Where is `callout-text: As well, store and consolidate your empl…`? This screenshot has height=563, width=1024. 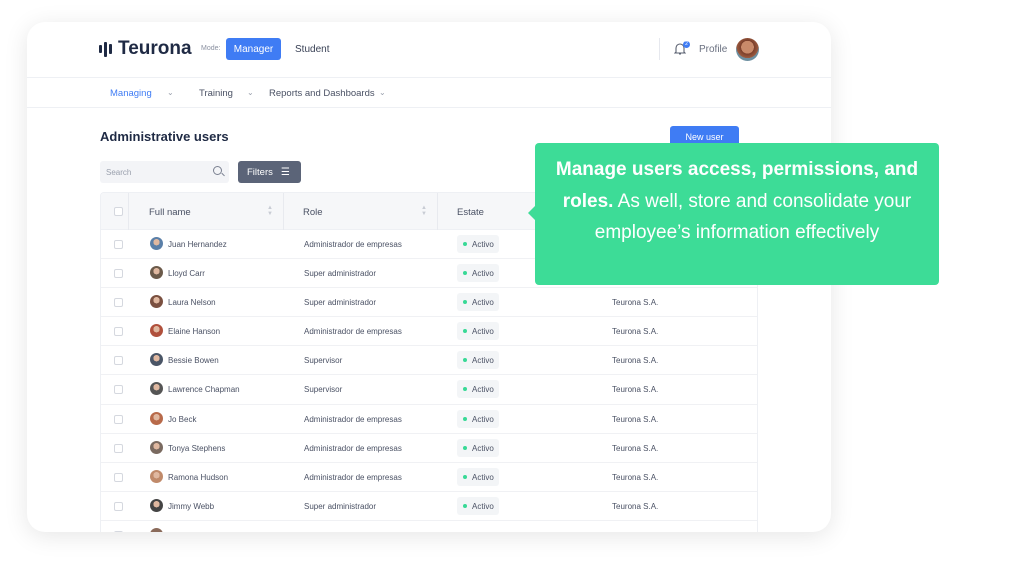
callout-text: As well, store and consolidate your empl… is located at coordinates (753, 217).